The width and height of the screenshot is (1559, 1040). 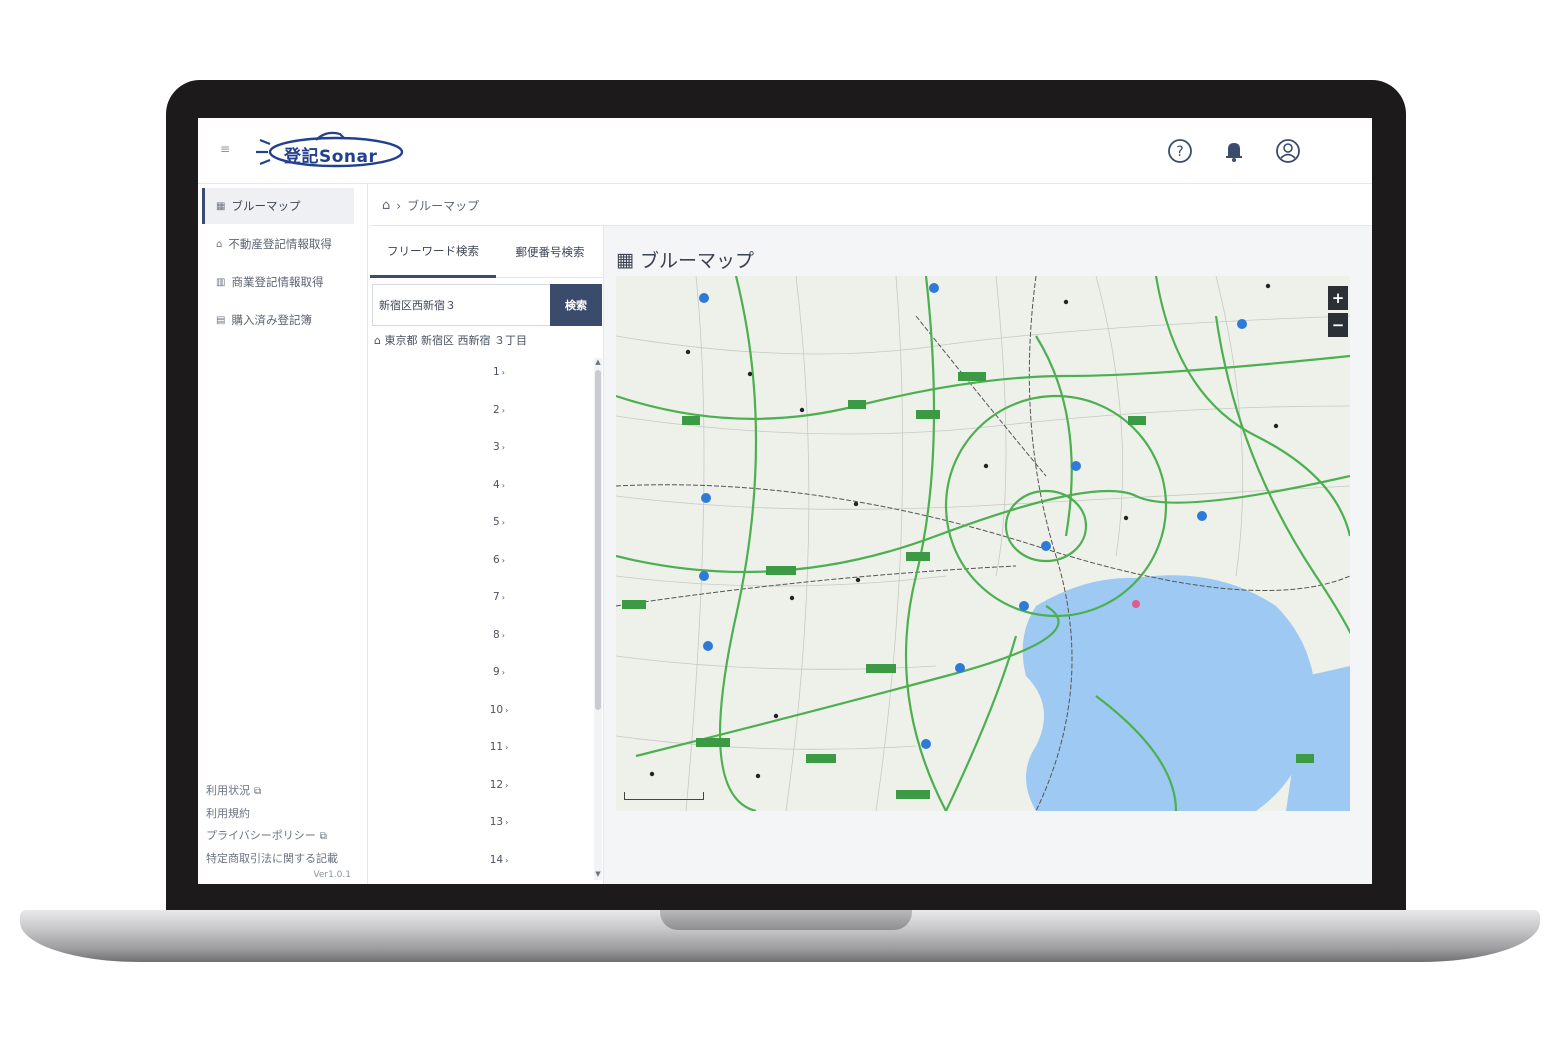 I want to click on footer-link-label: 利用状況, so click(x=228, y=790).